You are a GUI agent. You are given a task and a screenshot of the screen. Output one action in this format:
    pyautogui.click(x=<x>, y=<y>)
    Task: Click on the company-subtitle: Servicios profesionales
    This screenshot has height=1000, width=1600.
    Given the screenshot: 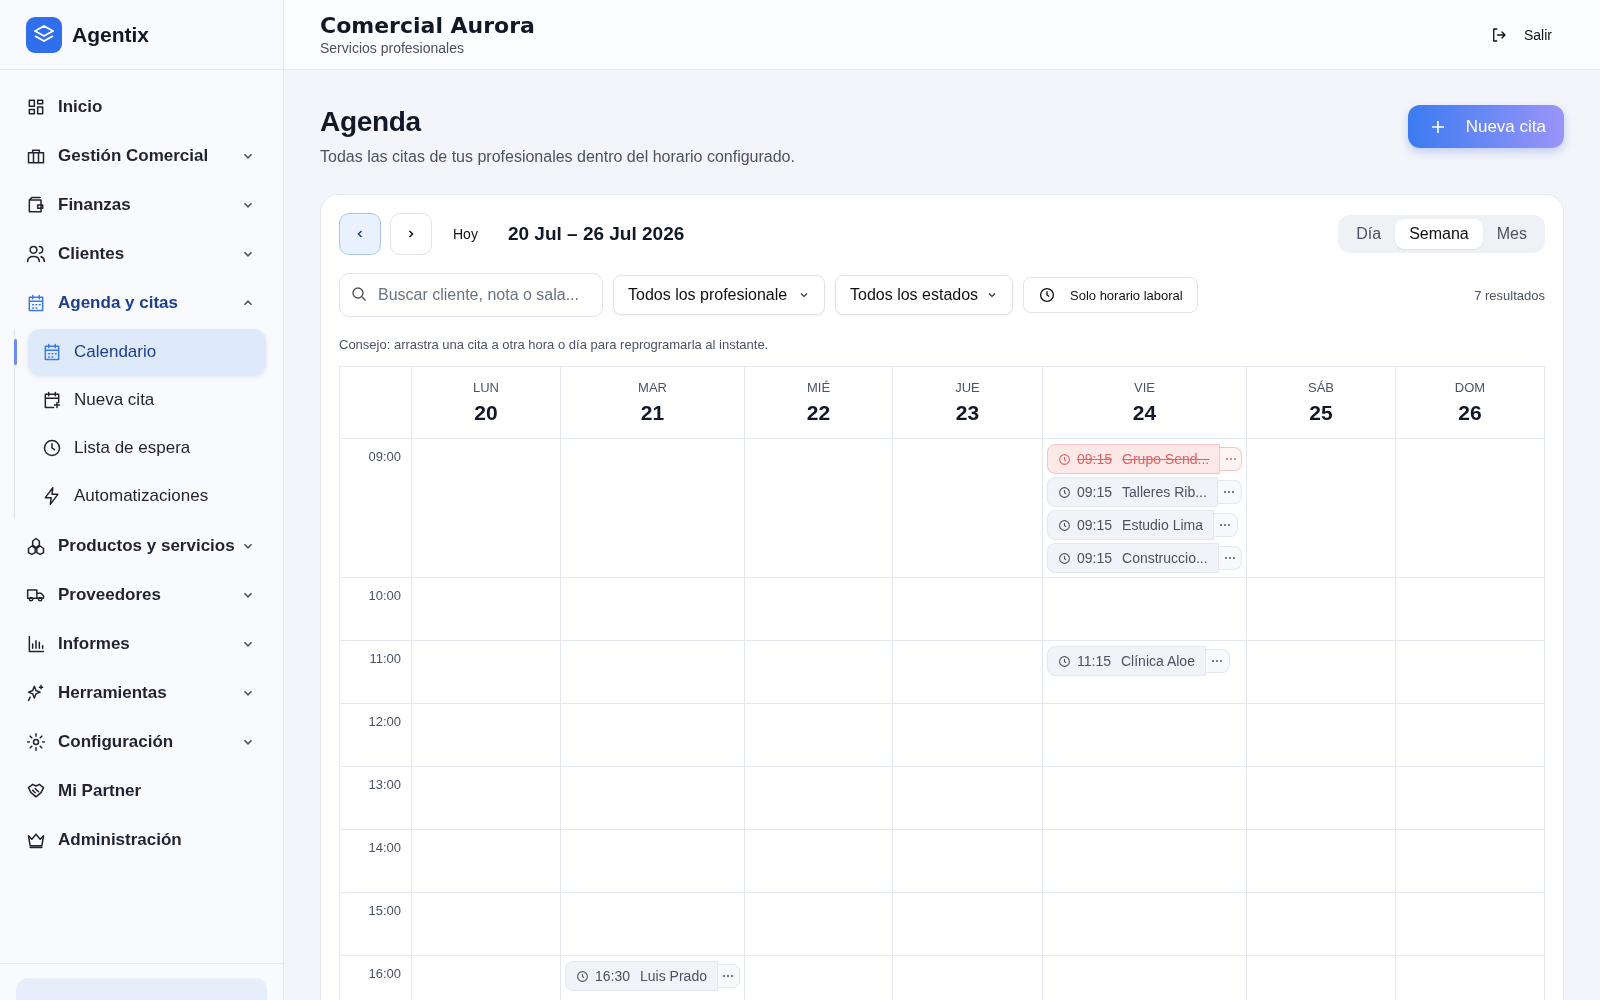 What is the action you would take?
    pyautogui.click(x=392, y=48)
    